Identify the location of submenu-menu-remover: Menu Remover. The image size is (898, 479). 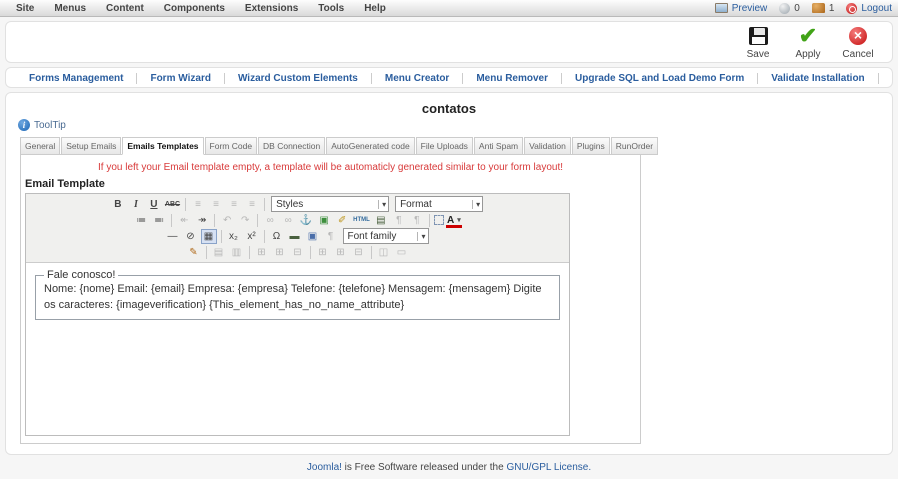
(513, 78).